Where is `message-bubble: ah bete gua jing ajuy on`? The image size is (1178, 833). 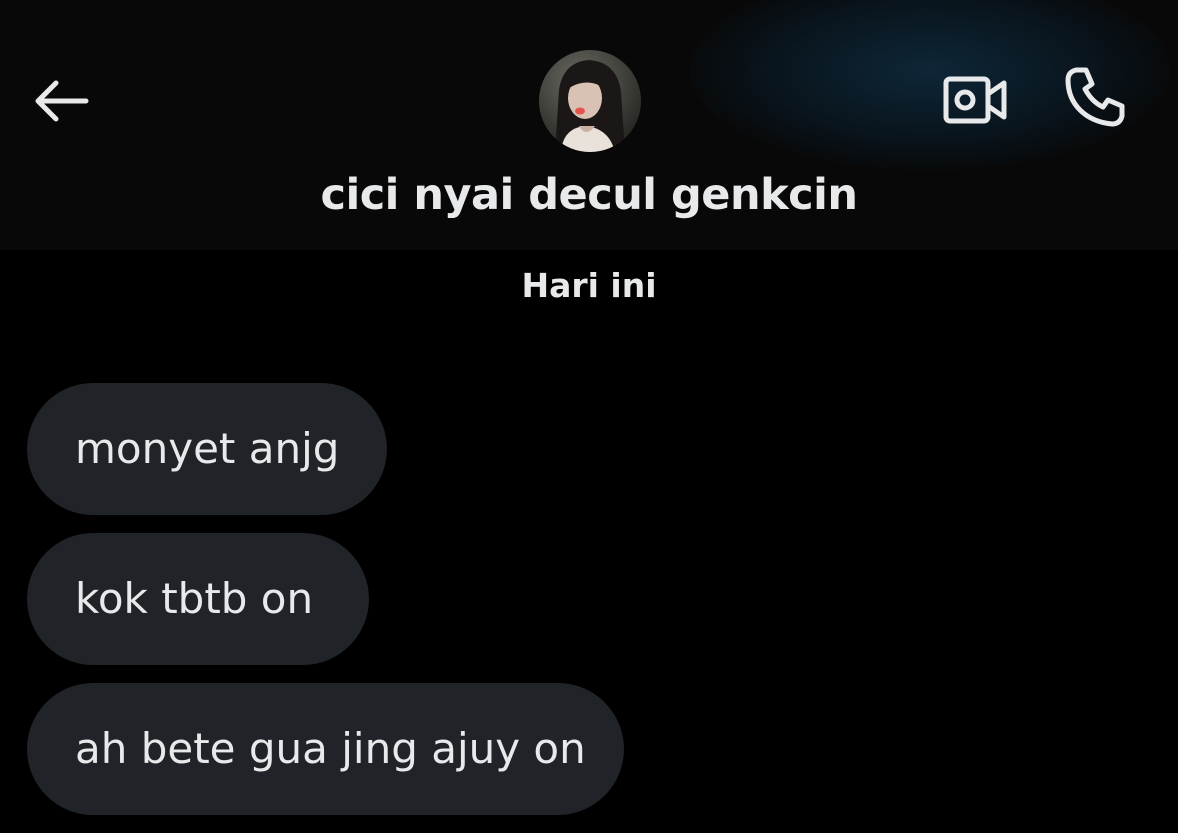 message-bubble: ah bete gua jing ajuy on is located at coordinates (325, 749).